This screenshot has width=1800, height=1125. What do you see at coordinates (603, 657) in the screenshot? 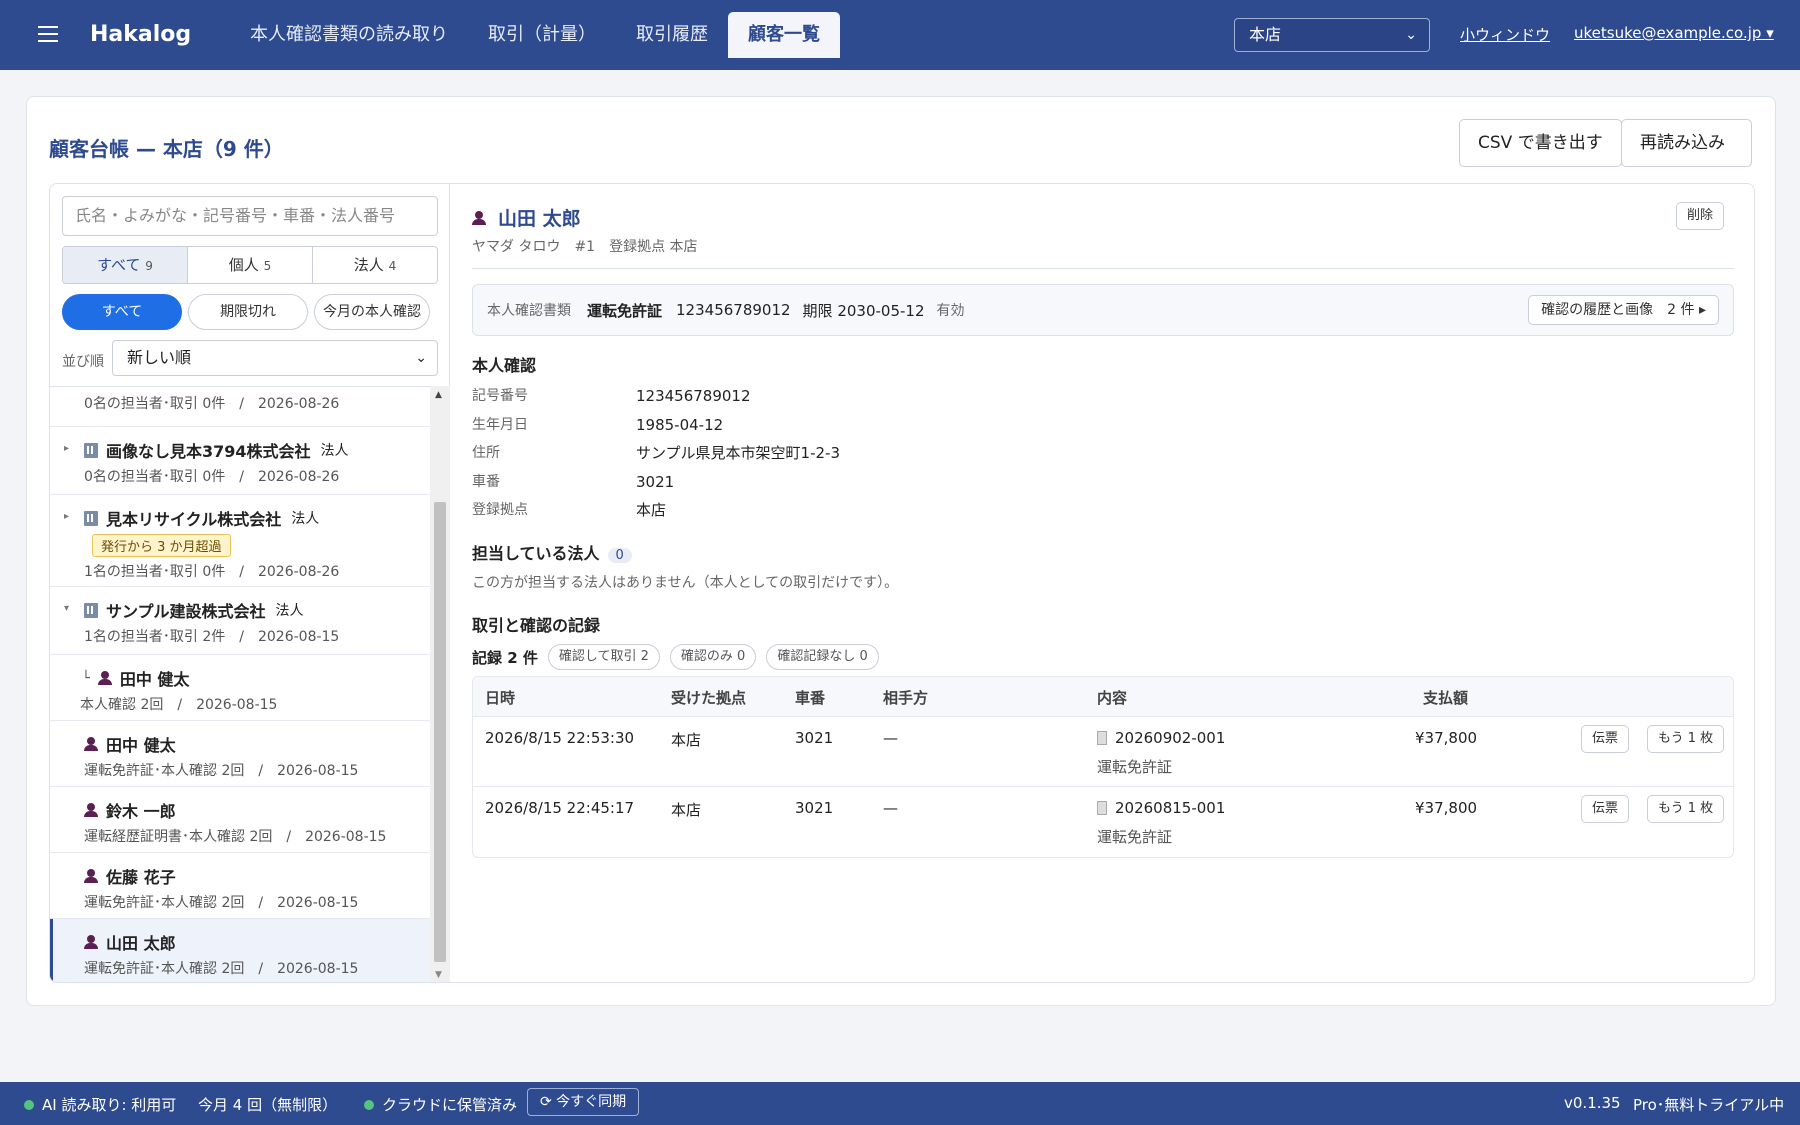
I see `chip-confirmed-trade: 確認して取引 2` at bounding box center [603, 657].